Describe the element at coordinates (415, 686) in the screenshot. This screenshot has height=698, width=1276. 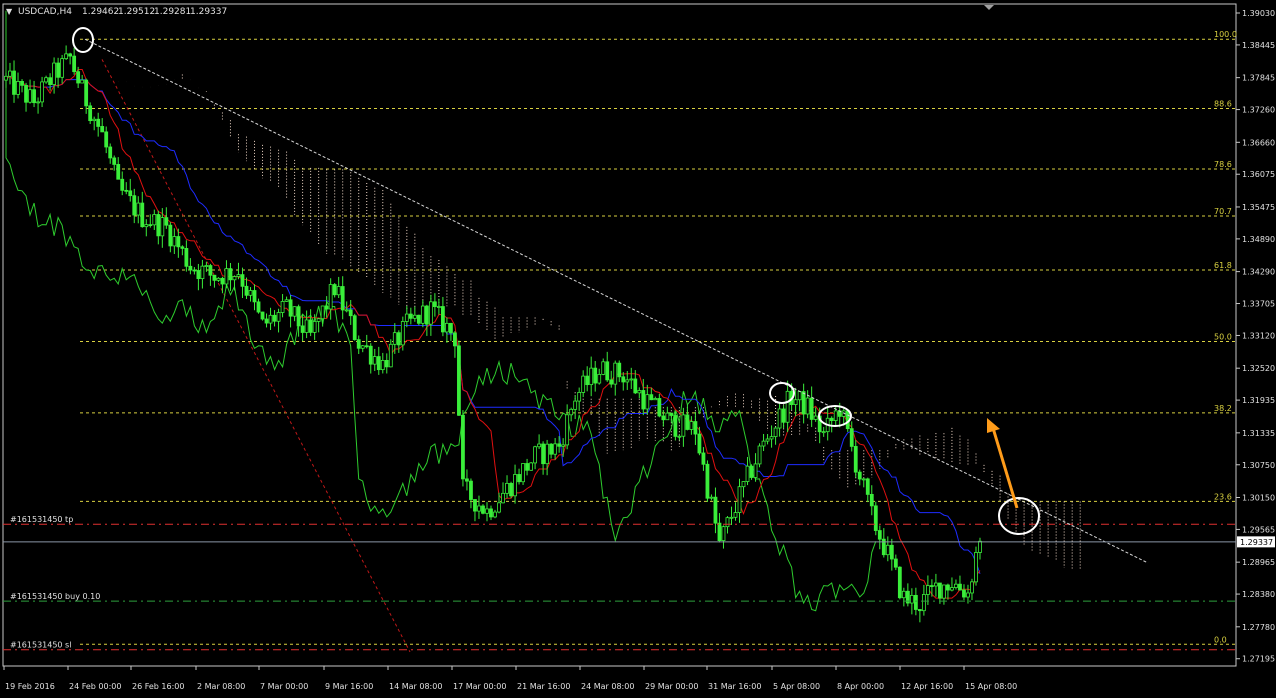
I see `time-tick-label: 14 Mar 08:00` at that location.